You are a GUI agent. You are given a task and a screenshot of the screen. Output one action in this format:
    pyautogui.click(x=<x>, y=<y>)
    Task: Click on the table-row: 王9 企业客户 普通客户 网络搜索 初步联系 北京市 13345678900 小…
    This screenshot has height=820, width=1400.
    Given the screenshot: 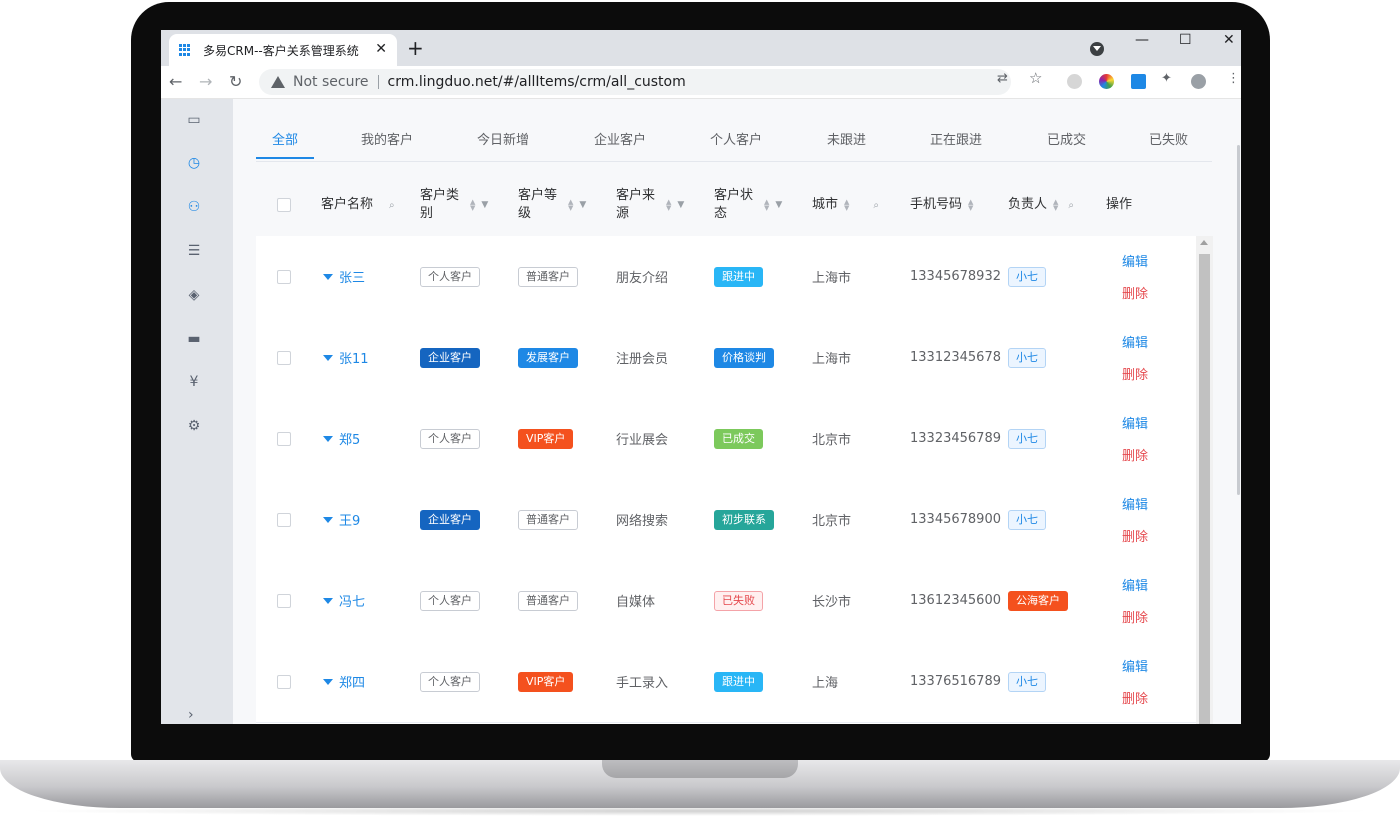 What is the action you would take?
    pyautogui.click(x=726, y=520)
    